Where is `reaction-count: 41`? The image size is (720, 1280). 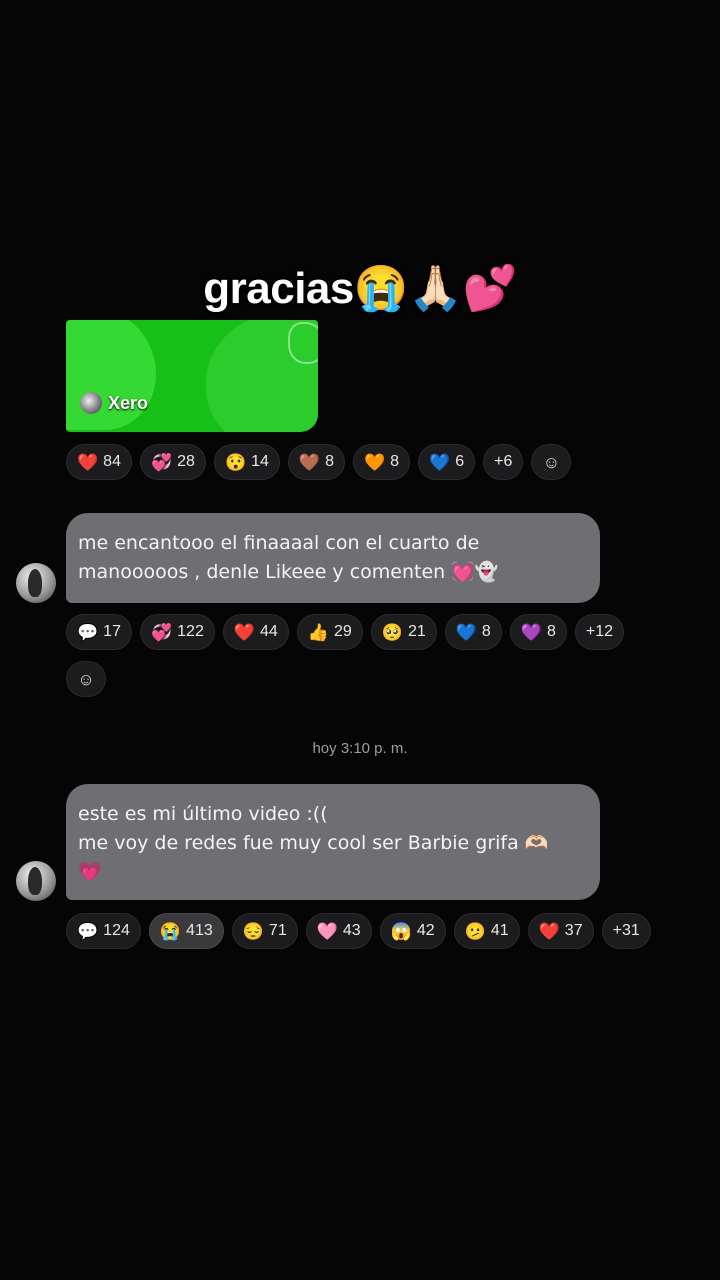 reaction-count: 41 is located at coordinates (499, 930).